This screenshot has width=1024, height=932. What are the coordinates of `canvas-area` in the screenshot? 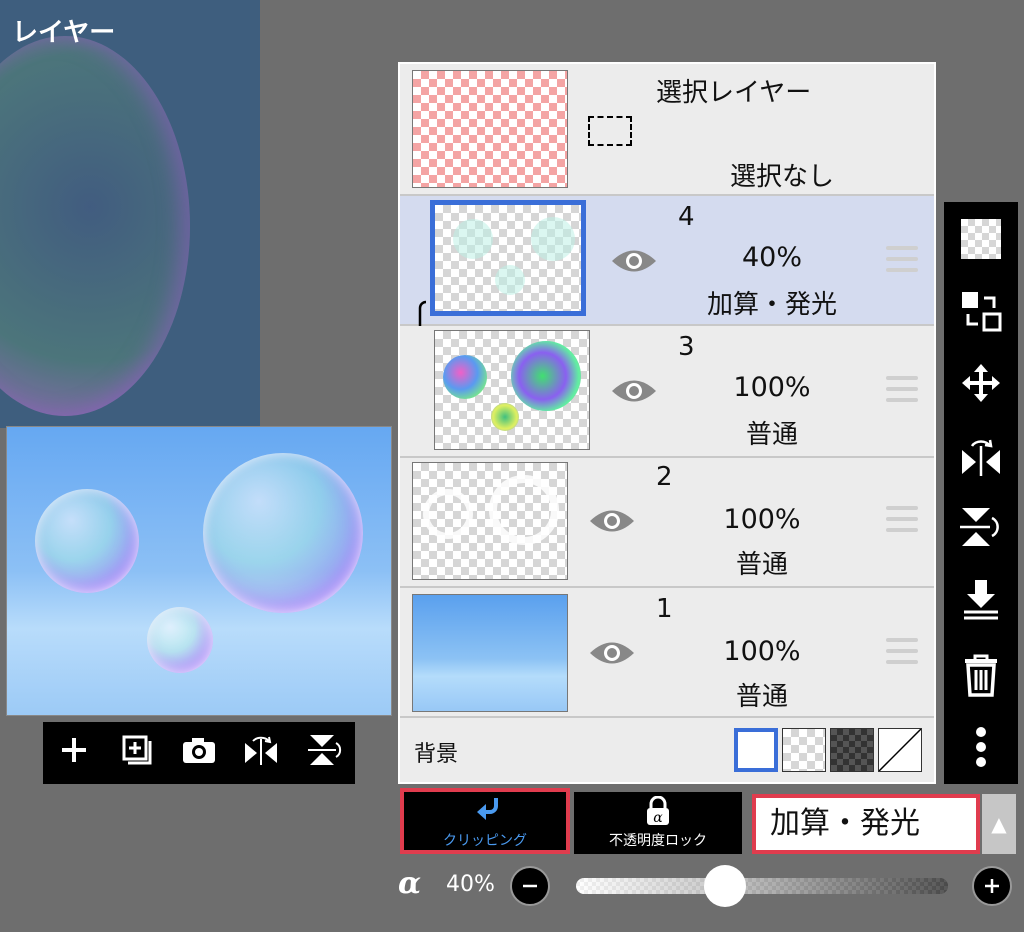 It's located at (130, 214).